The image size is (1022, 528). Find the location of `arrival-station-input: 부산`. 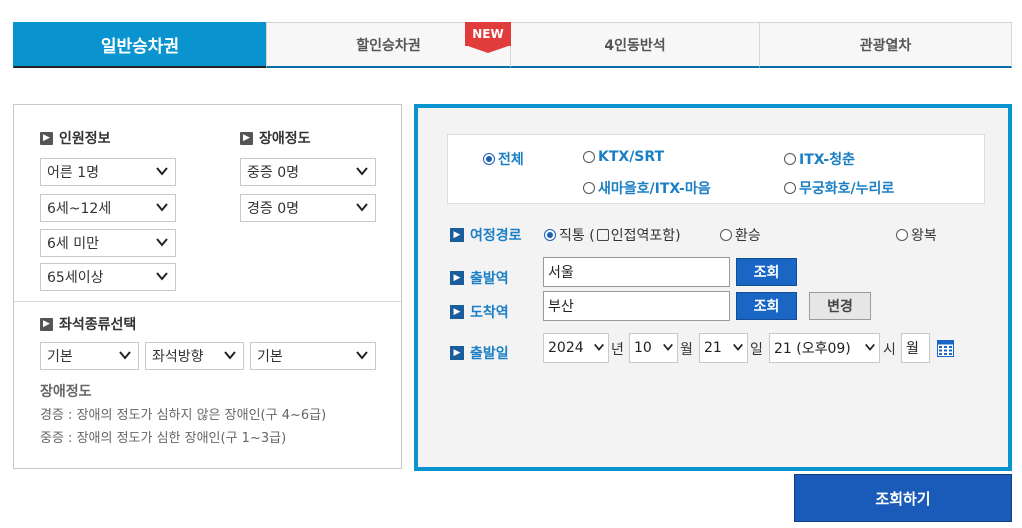

arrival-station-input: 부산 is located at coordinates (636, 306).